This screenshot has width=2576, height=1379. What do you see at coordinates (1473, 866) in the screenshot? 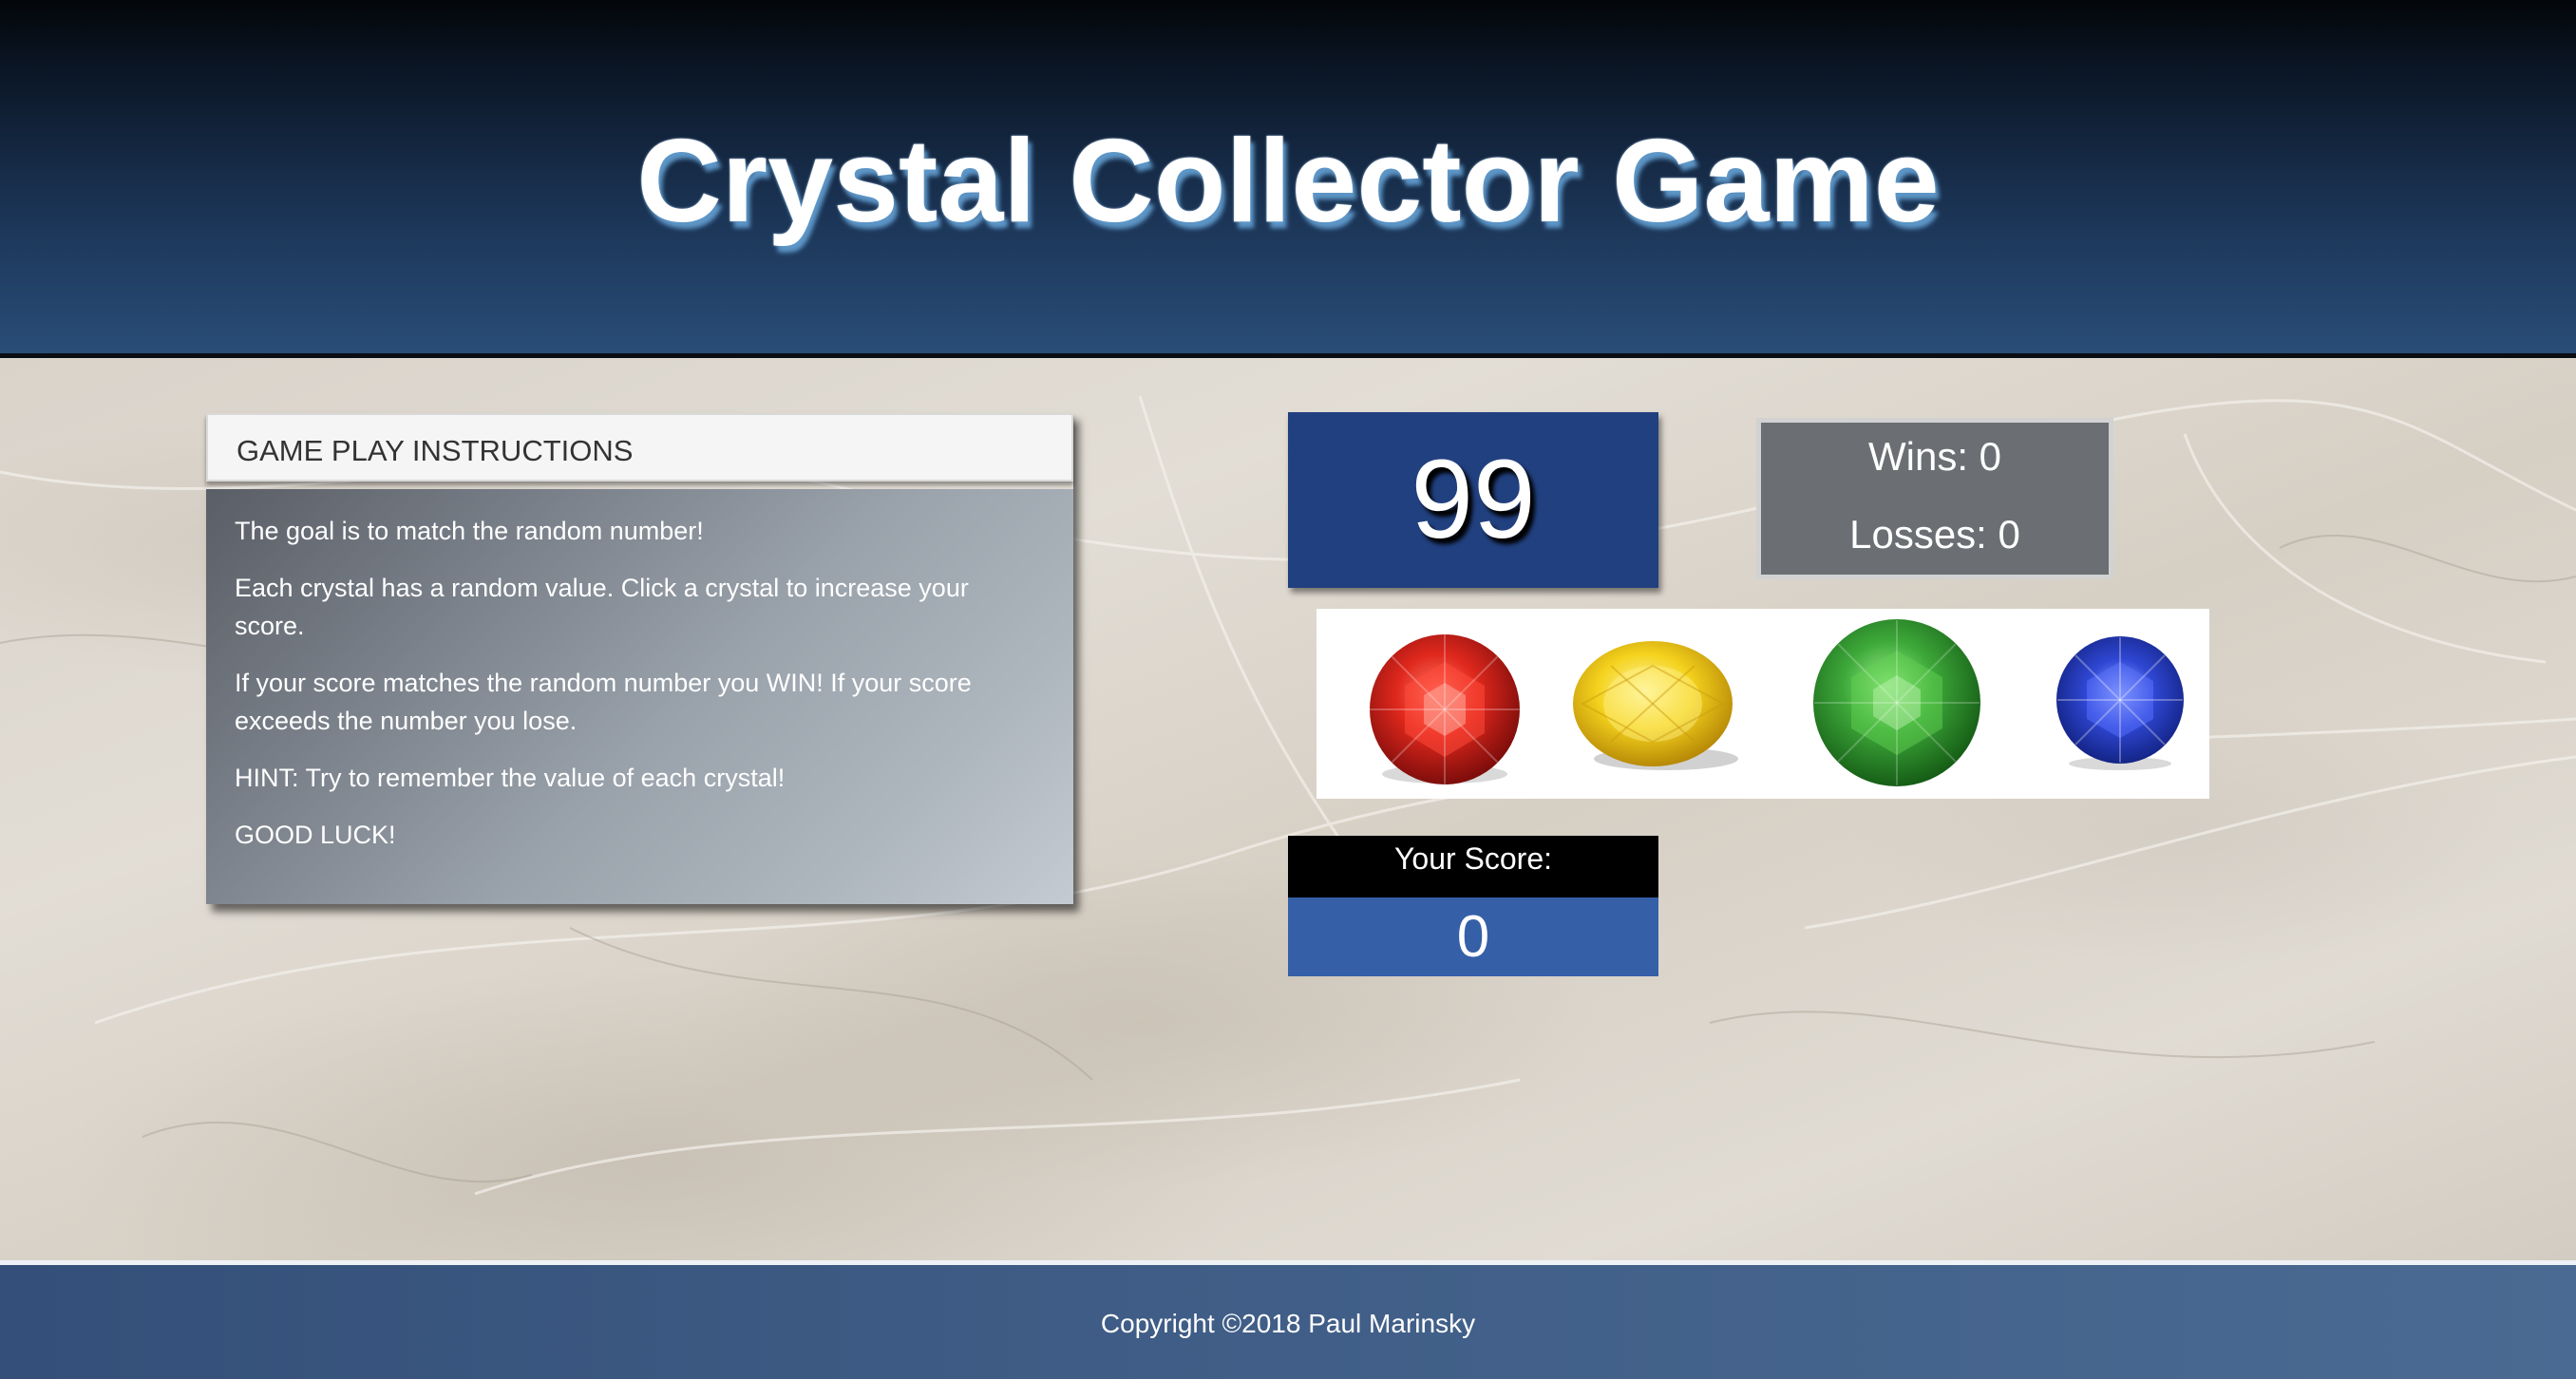
I see `score-label: Your Score:` at bounding box center [1473, 866].